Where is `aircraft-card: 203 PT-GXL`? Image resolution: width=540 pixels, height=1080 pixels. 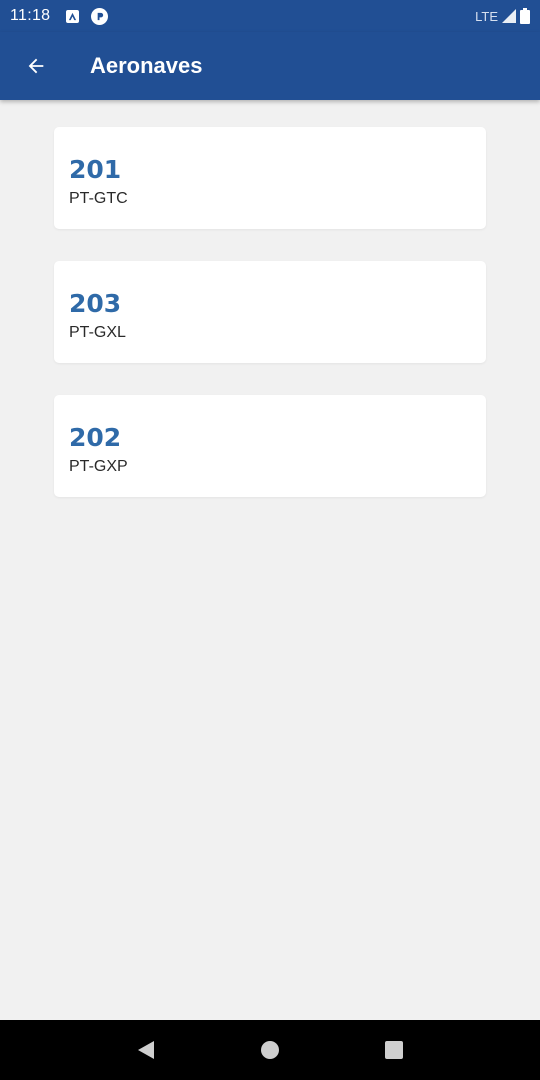 aircraft-card: 203 PT-GXL is located at coordinates (270, 312).